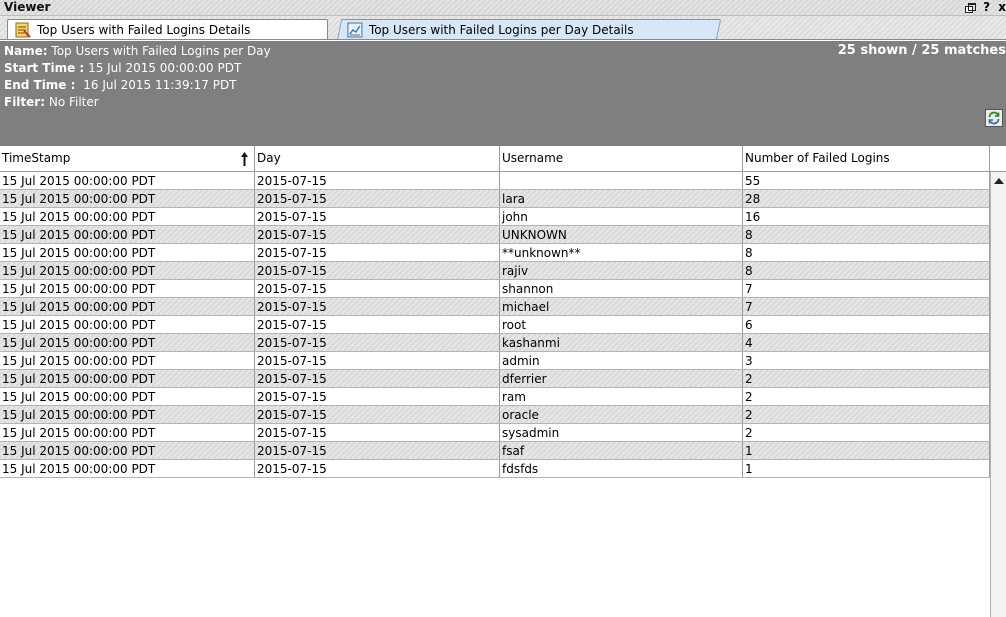 The height and width of the screenshot is (617, 1006). I want to click on table-row: 15 Jul 2015 00:00:00 PDT 2015-07-15 fsaf 1, so click(495, 451).